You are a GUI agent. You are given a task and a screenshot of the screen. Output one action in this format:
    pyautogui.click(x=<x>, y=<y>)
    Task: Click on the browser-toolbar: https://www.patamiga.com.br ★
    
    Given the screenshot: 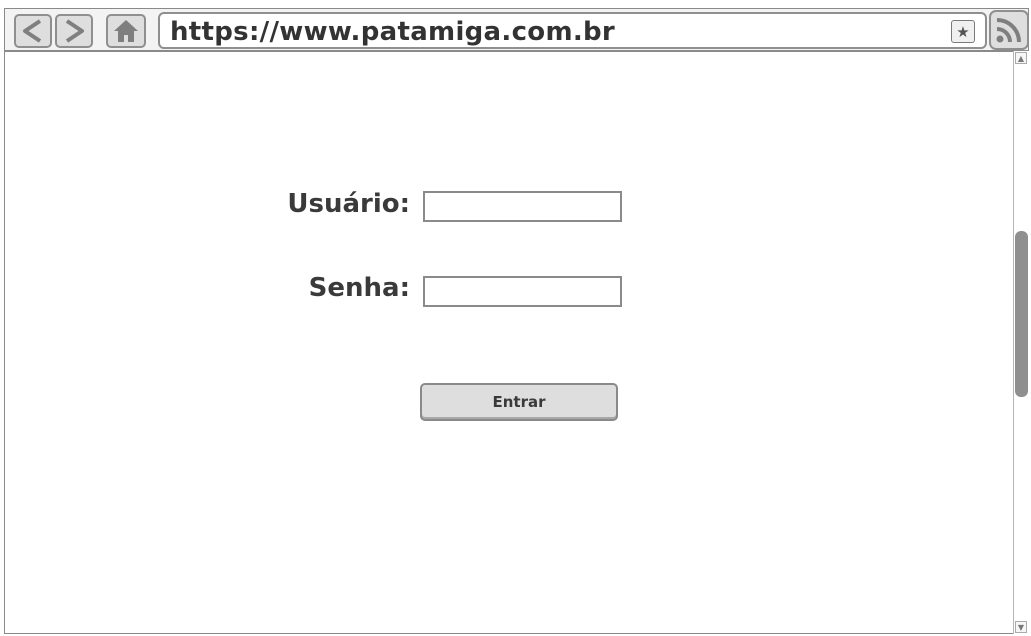 What is the action you would take?
    pyautogui.click(x=517, y=30)
    